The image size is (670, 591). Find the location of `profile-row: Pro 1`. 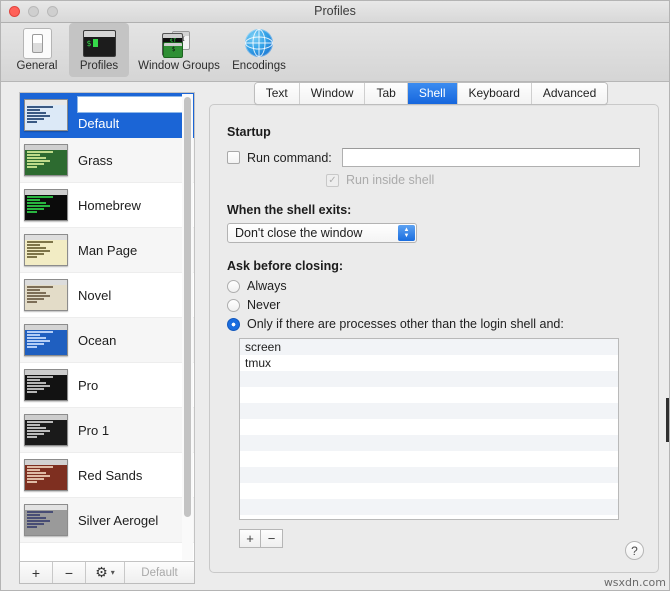

profile-row: Pro 1 is located at coordinates (107, 430).